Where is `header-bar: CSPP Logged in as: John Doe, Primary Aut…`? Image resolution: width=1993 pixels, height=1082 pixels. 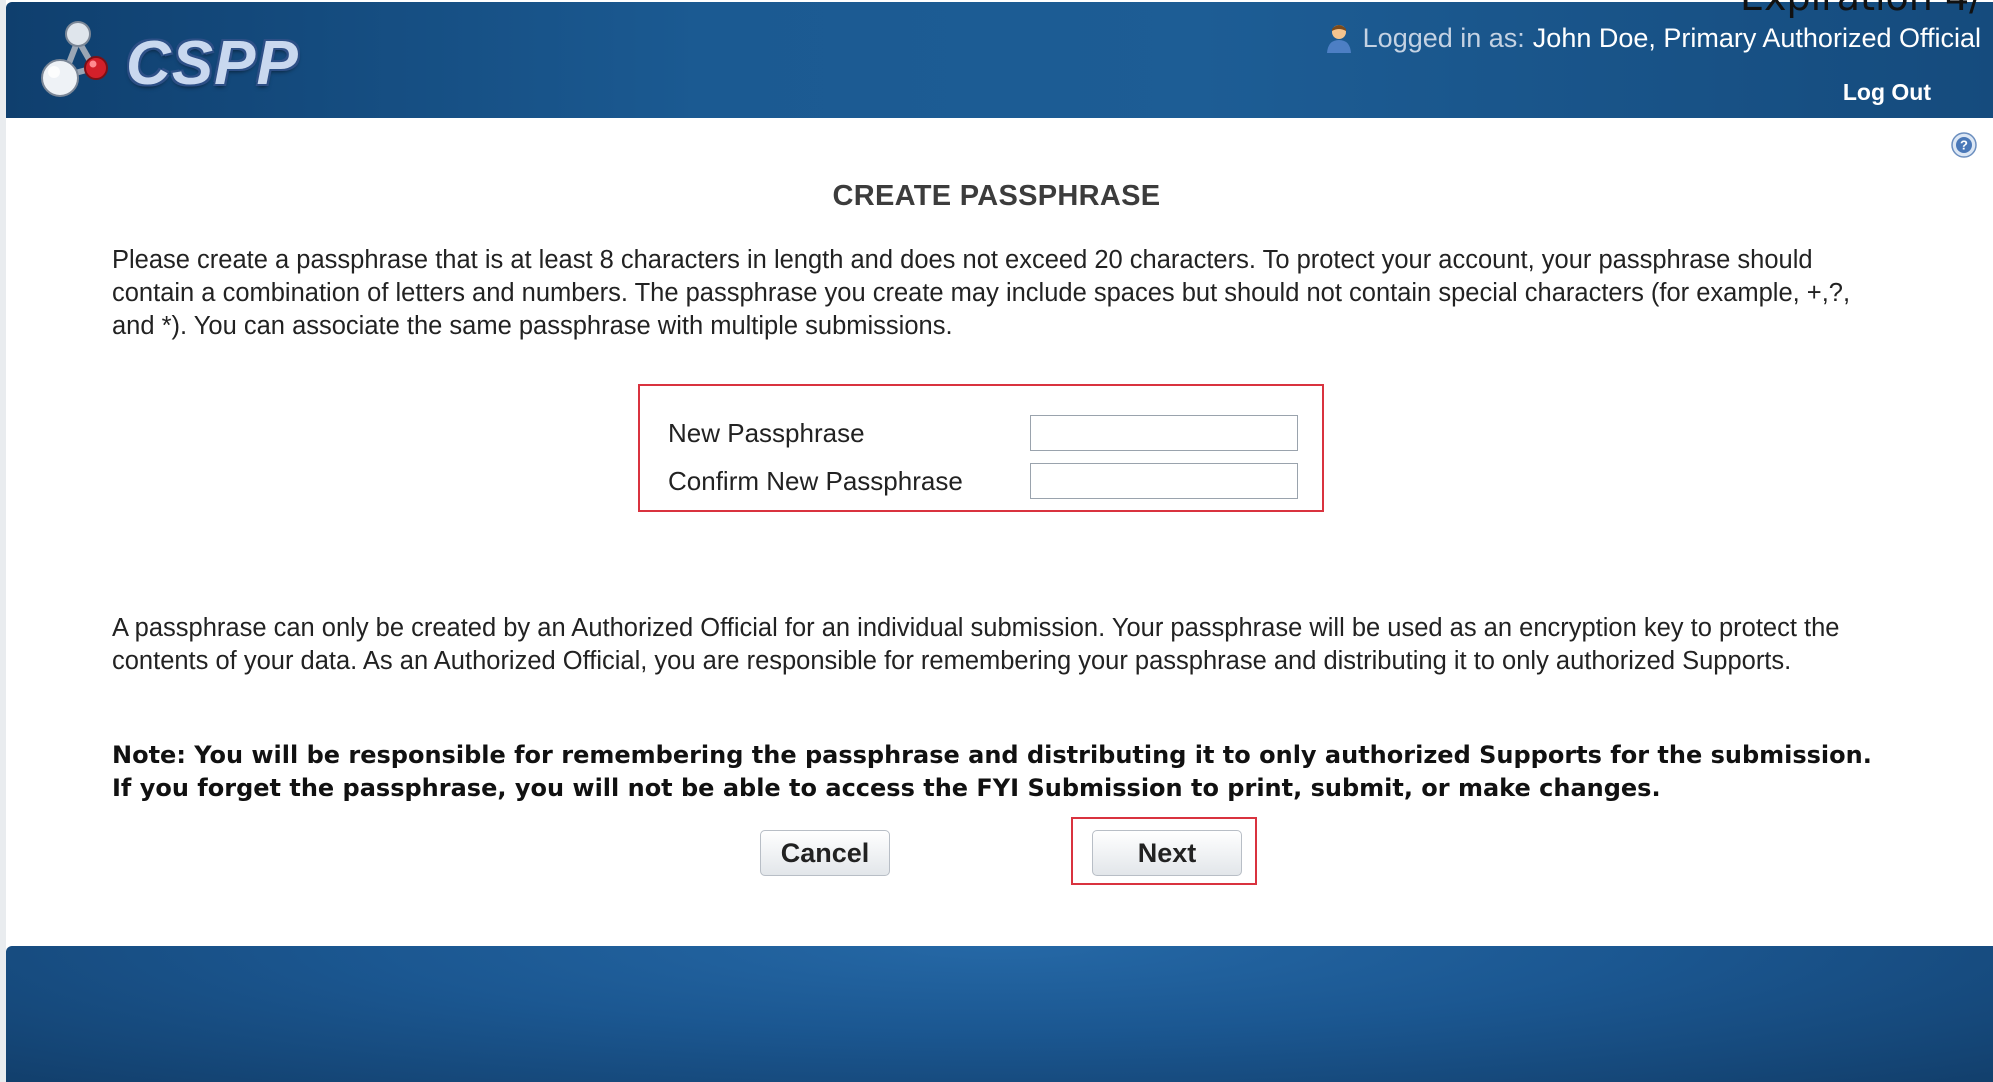 header-bar: CSPP Logged in as: John Doe, Primary Aut… is located at coordinates (999, 60).